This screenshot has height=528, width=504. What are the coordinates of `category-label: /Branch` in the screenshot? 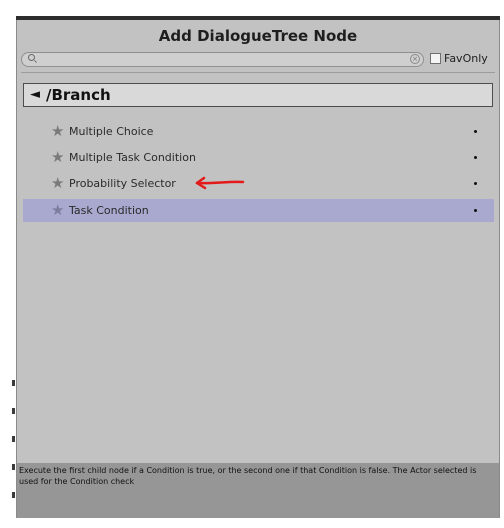 It's located at (78, 95).